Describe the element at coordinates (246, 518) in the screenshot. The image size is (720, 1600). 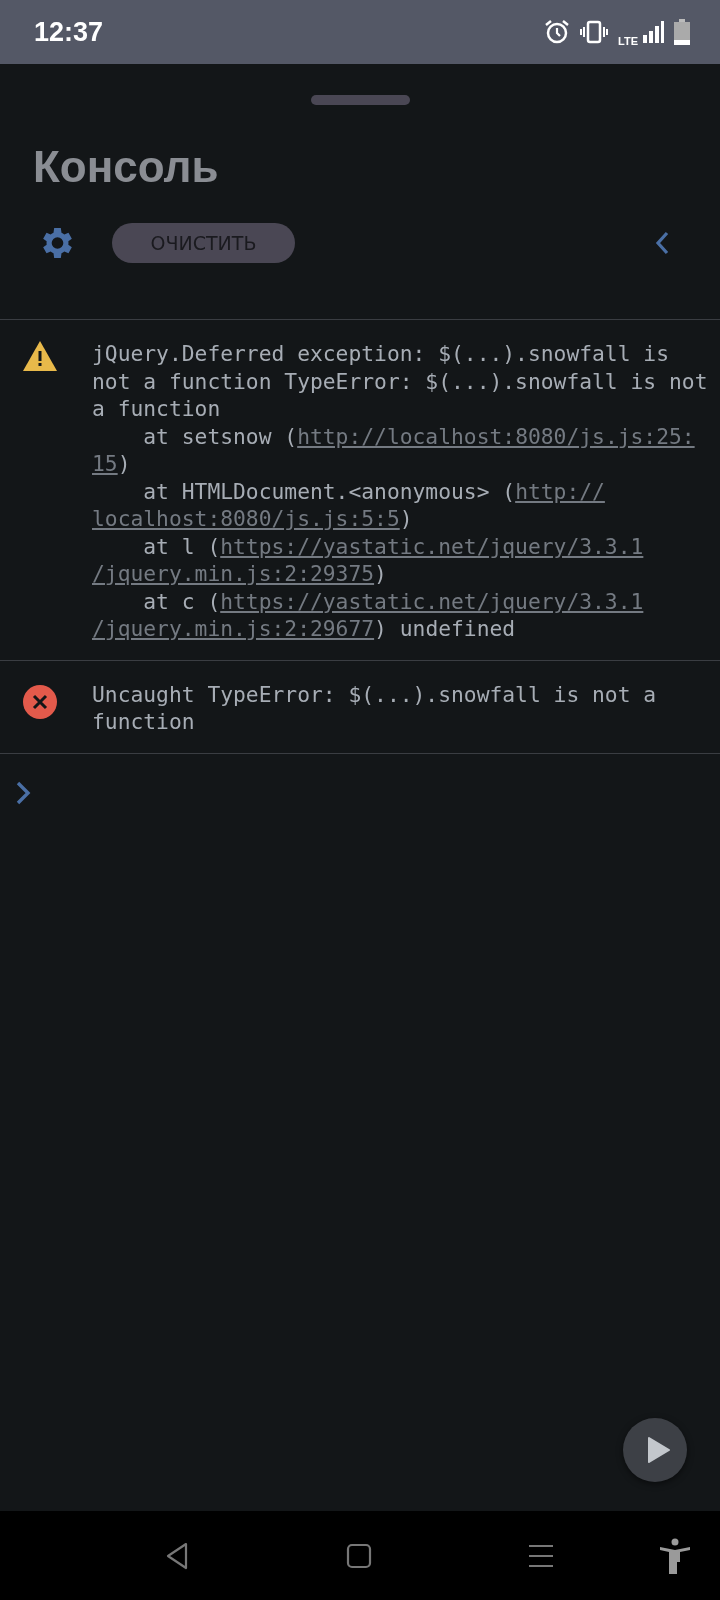
I see `source-link: localhost:8080/js.js:5:5` at that location.